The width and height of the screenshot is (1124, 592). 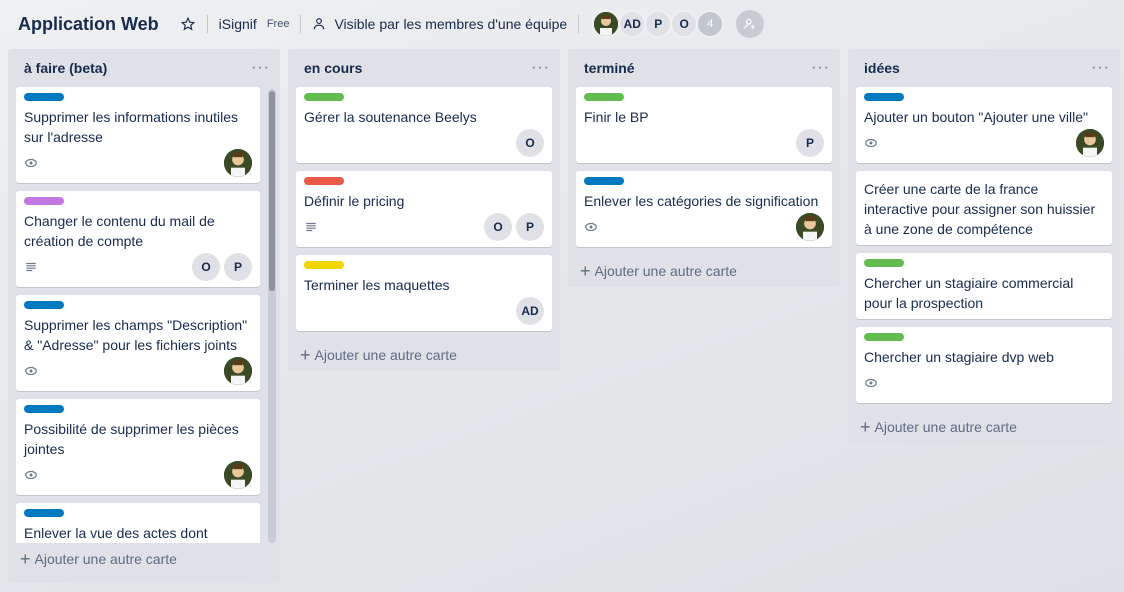 What do you see at coordinates (632, 24) in the screenshot?
I see `member-avatar: AD` at bounding box center [632, 24].